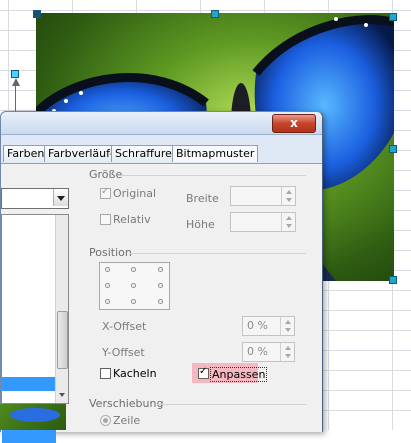  Describe the element at coordinates (62, 395) in the screenshot. I see `scroll-down-icon` at that location.